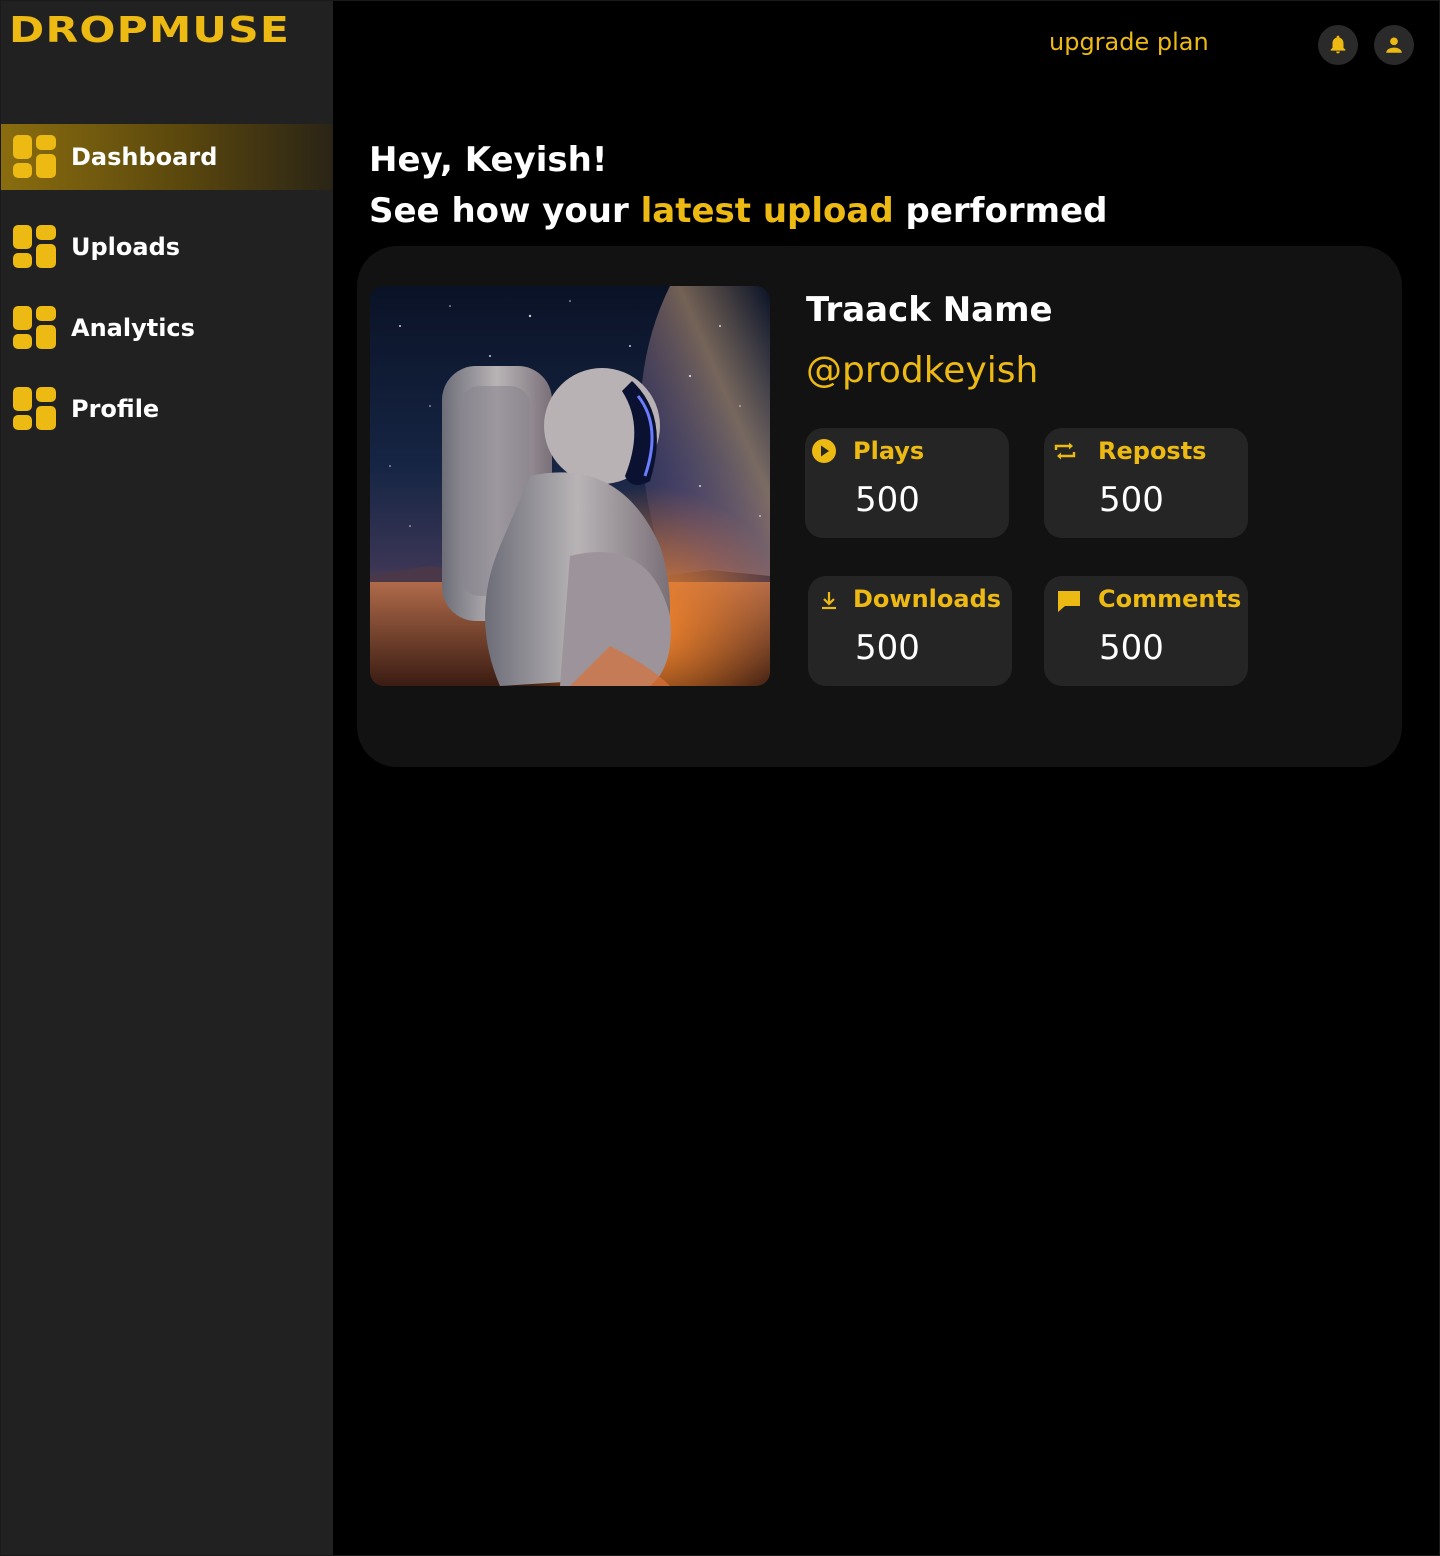 The width and height of the screenshot is (1440, 1556). Describe the element at coordinates (1170, 599) in the screenshot. I see `stat-label: Comments` at that location.